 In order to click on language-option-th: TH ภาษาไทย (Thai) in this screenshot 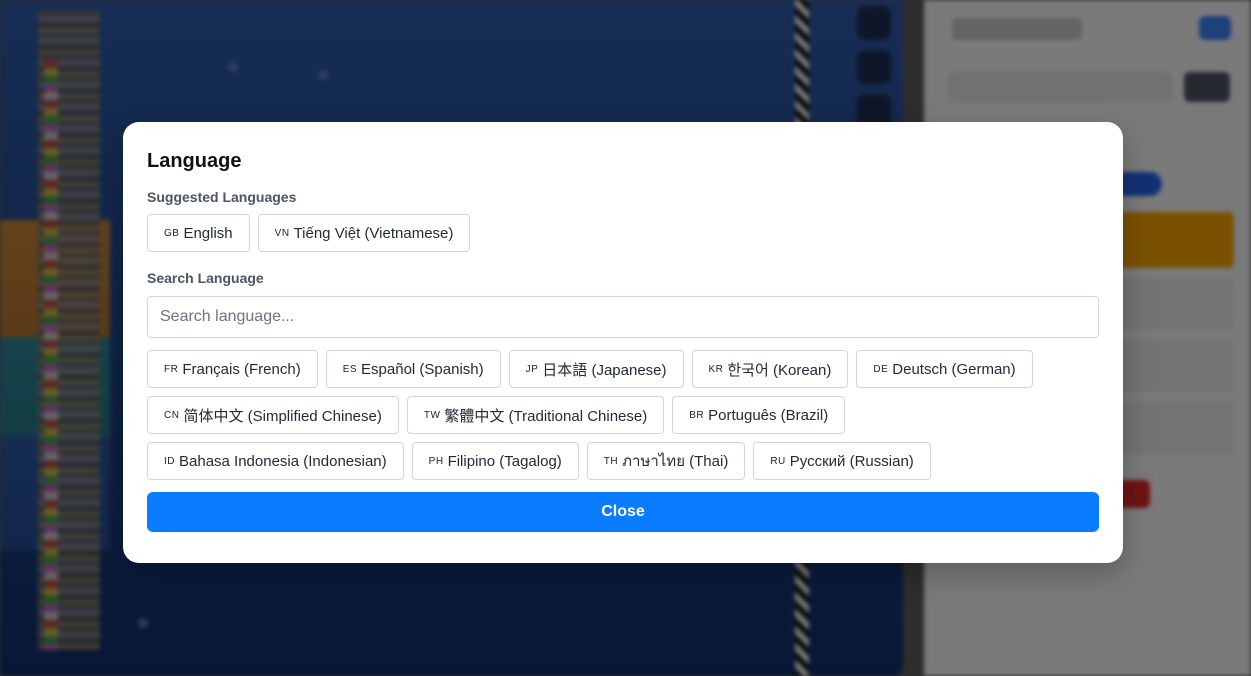, I will do `click(666, 461)`.